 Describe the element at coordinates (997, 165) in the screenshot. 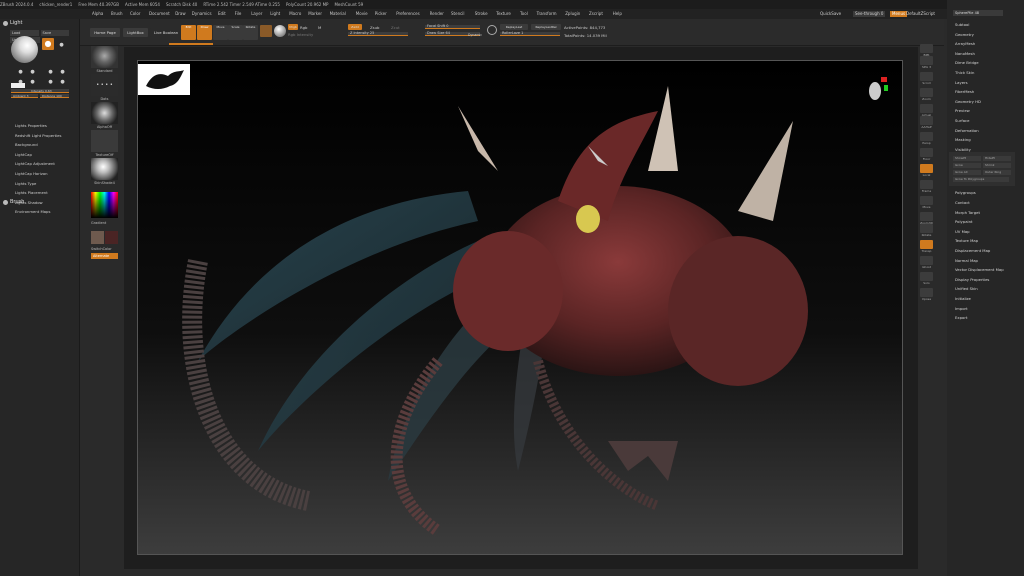

I see `visibility-shrink-button: Shrink` at that location.